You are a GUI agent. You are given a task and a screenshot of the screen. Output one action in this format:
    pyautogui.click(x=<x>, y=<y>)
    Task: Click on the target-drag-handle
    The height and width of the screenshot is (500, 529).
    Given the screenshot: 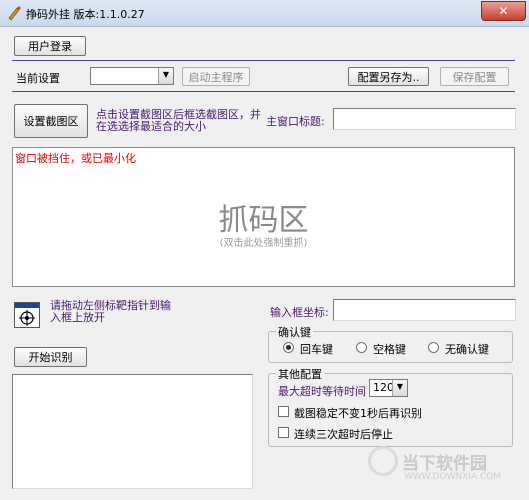 What is the action you would take?
    pyautogui.click(x=27, y=315)
    